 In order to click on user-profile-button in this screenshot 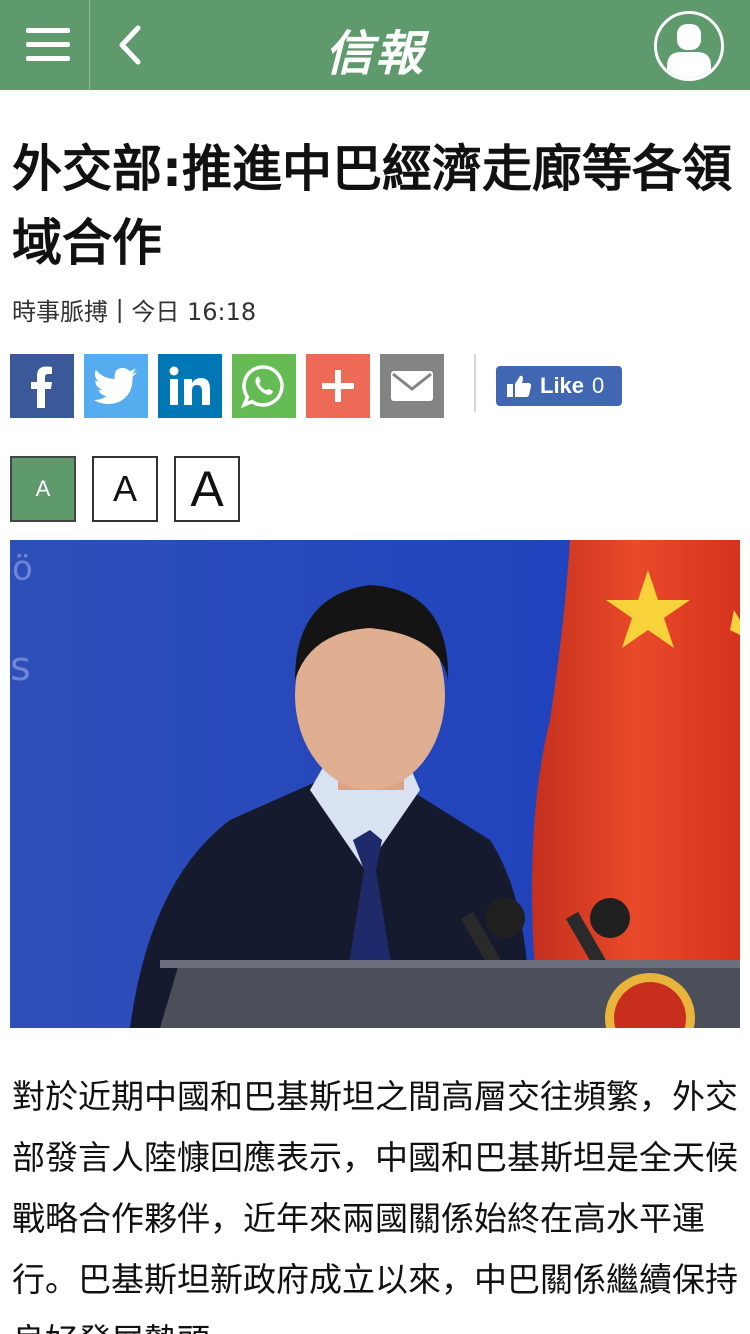, I will do `click(689, 46)`.